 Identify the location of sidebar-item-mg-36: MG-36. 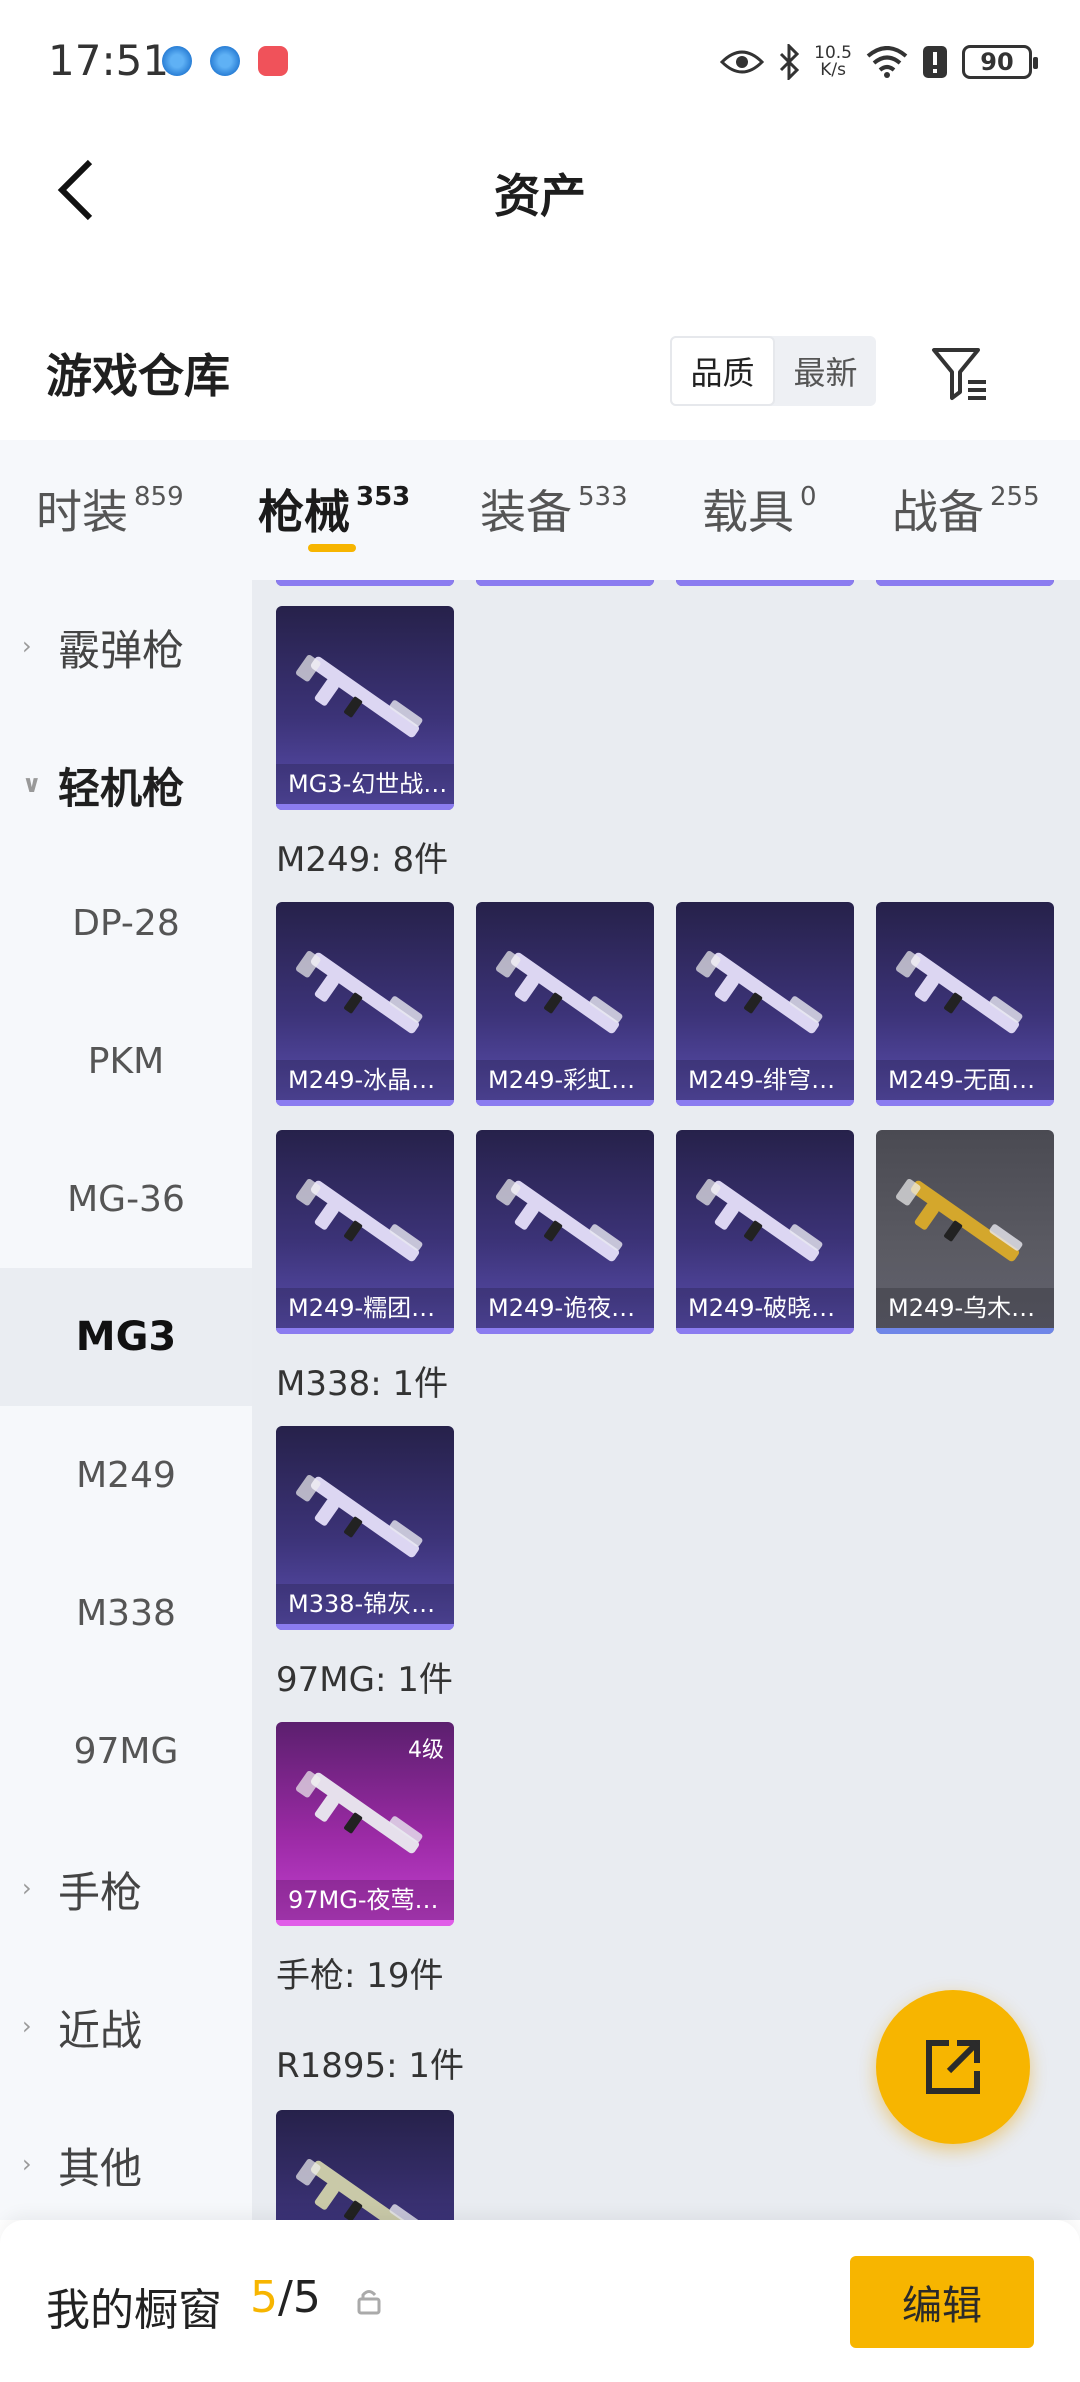
(126, 1199).